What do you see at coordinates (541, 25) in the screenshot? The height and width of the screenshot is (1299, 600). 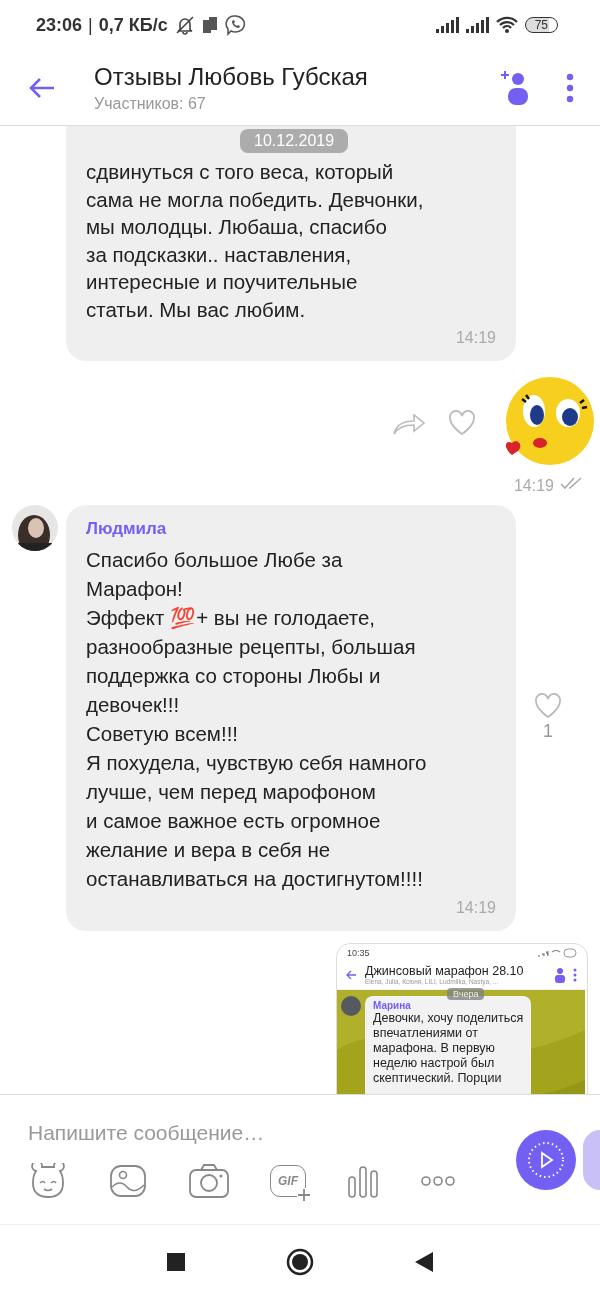 I see `battery-indicator: 75` at bounding box center [541, 25].